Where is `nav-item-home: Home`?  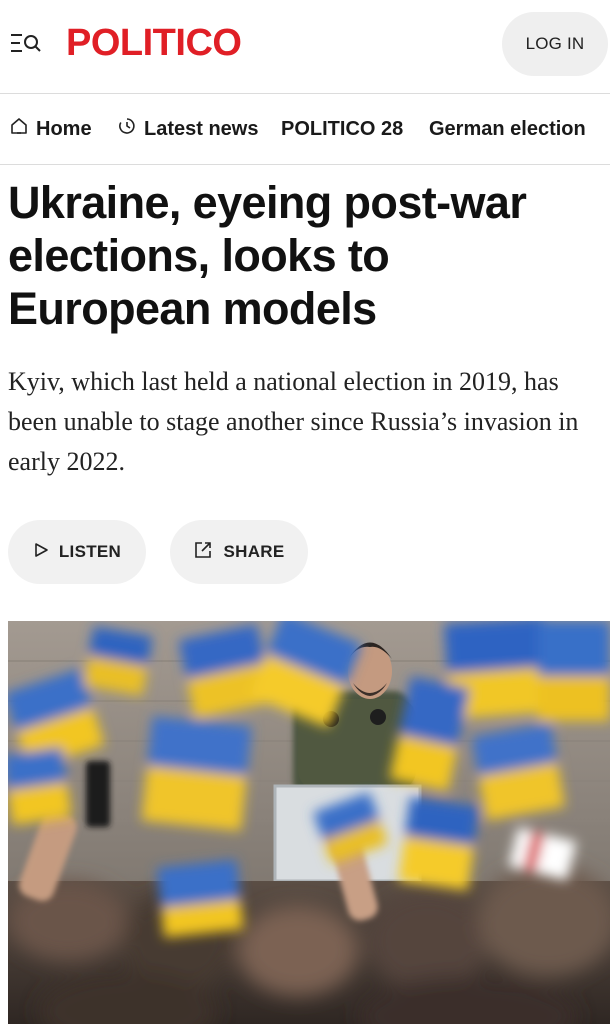 nav-item-home: Home is located at coordinates (51, 129).